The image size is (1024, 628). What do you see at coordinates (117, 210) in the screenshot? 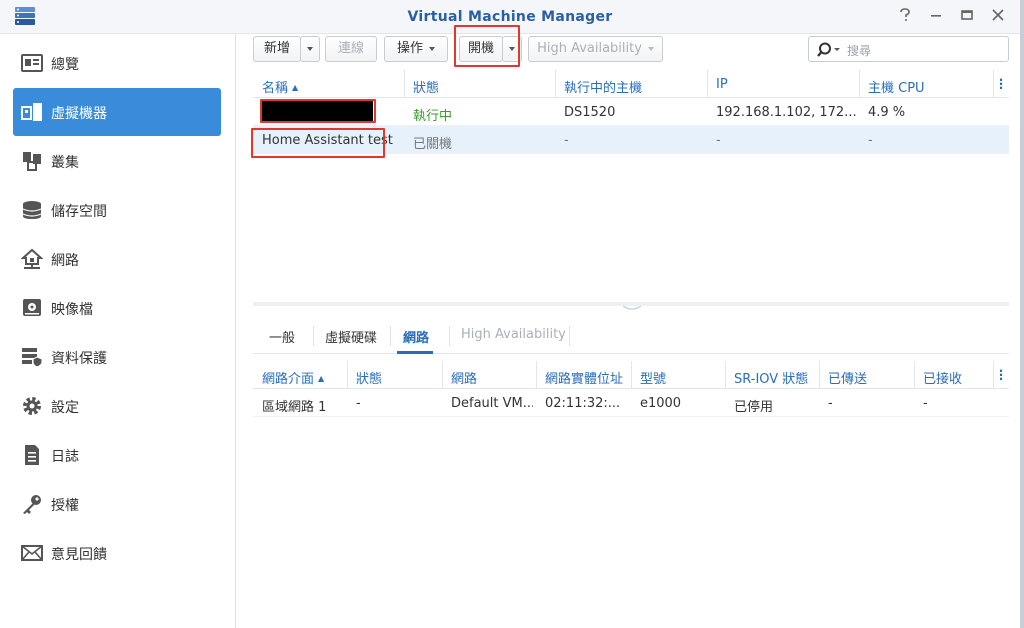
I see `sidebar-item-storage: 儲存空間` at bounding box center [117, 210].